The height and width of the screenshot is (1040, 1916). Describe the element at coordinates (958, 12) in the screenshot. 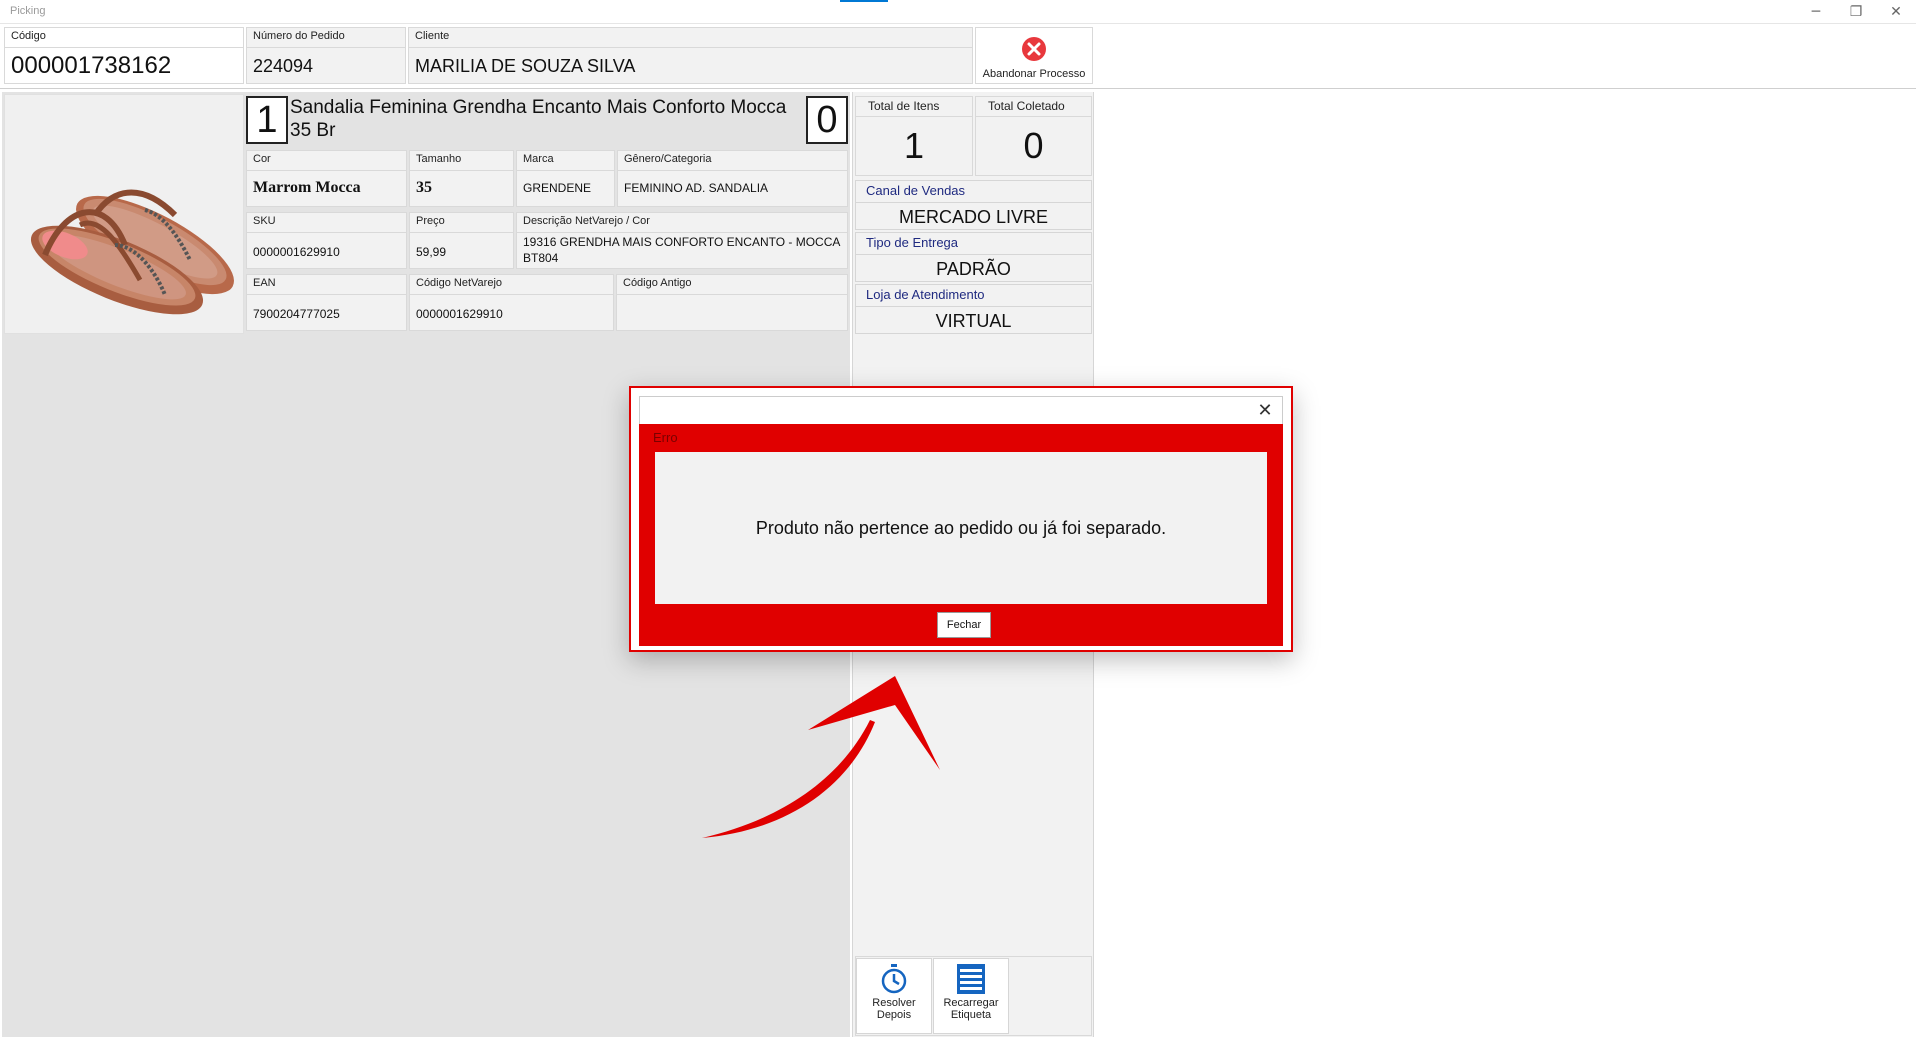

I see `window-titlebar: Picking ─ ❐ ✕` at that location.